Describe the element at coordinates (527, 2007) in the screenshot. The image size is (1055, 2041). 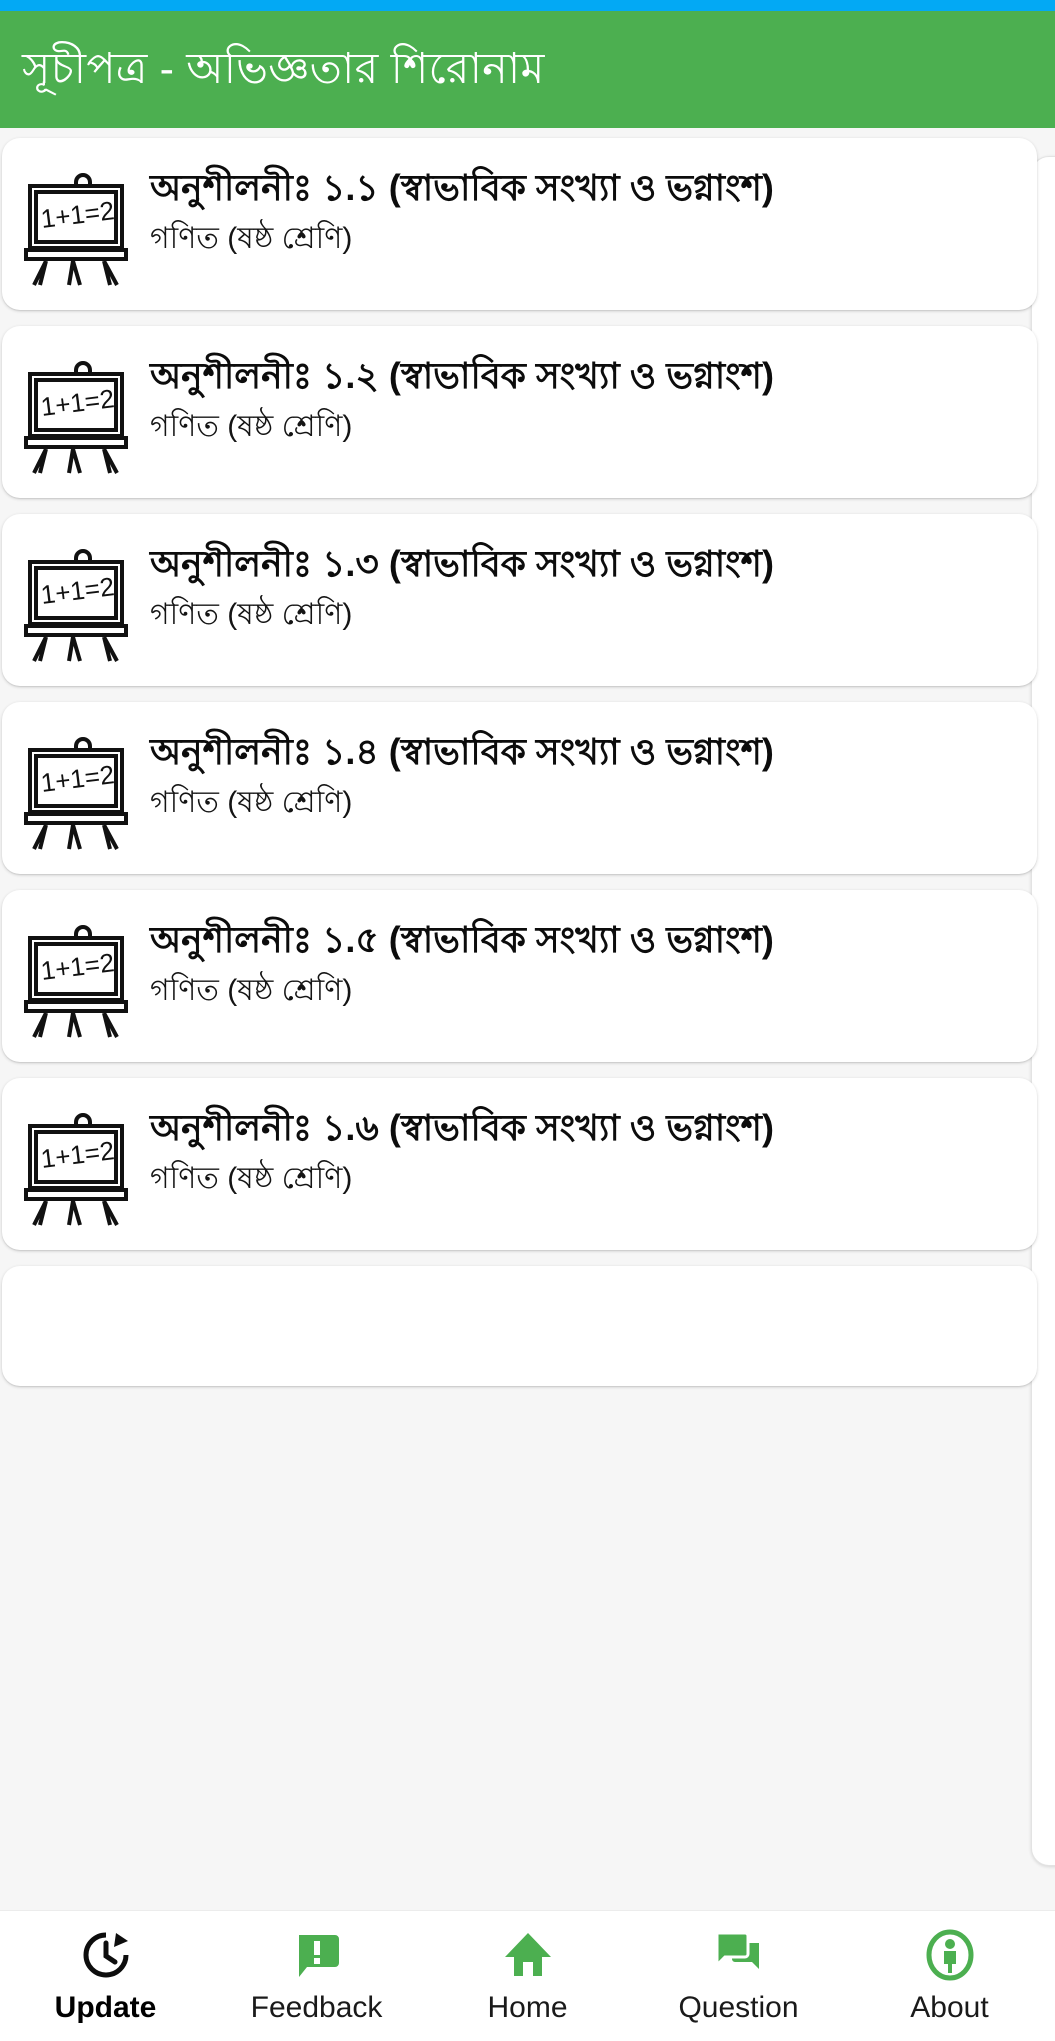
I see `nav-label-home: Home` at that location.